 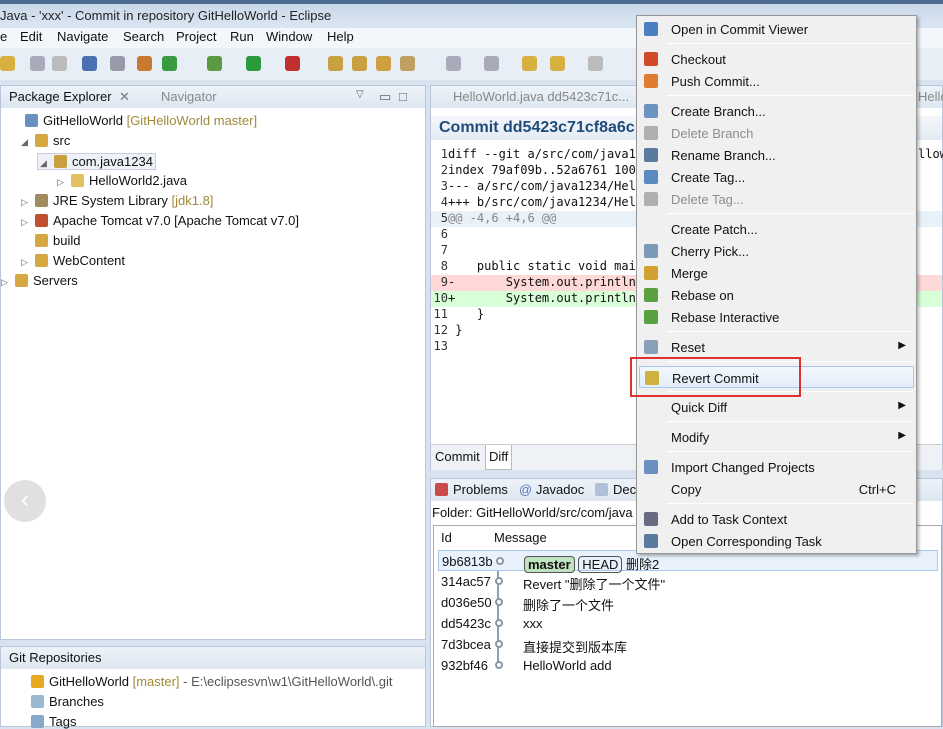 I want to click on view-menu-icon: ▽, so click(x=360, y=94).